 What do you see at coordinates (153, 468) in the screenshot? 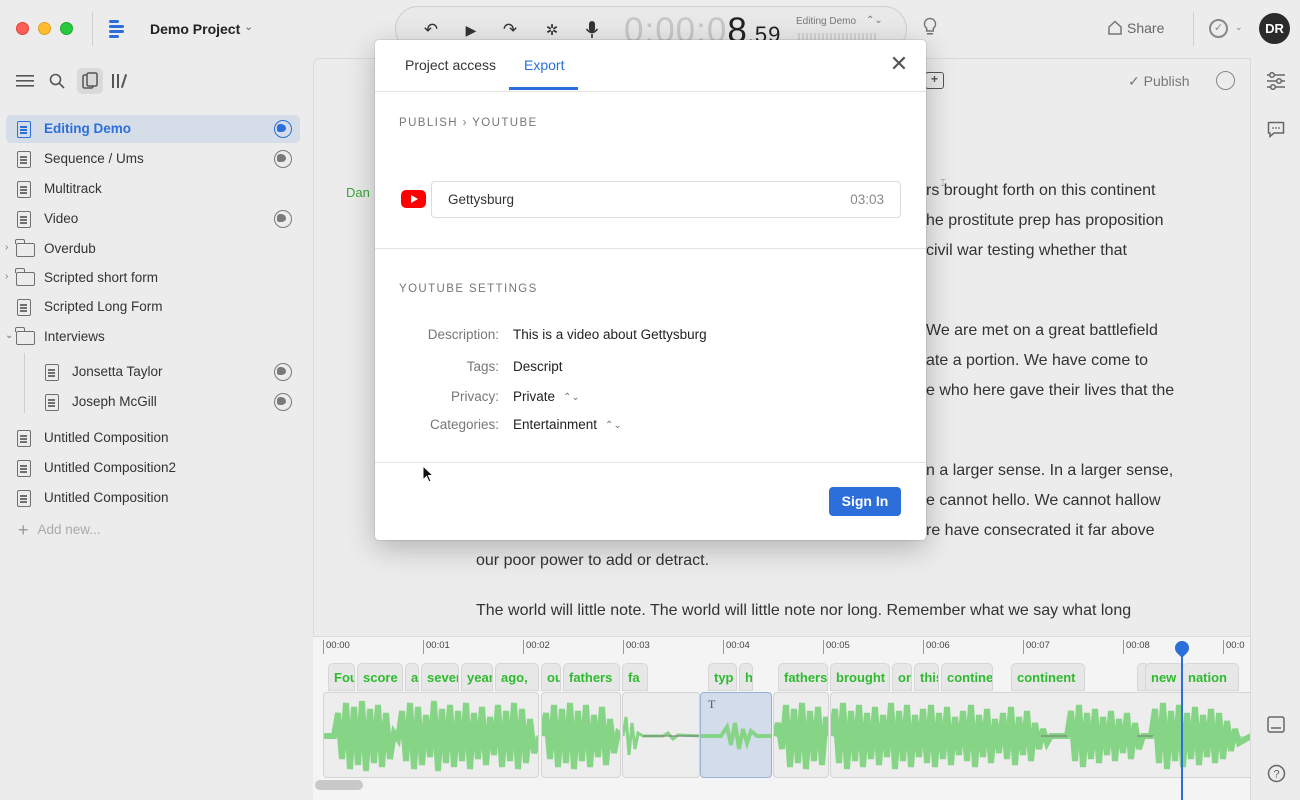
I see `sidebar-item-untitled-composition2: Untitled Composition2` at bounding box center [153, 468].